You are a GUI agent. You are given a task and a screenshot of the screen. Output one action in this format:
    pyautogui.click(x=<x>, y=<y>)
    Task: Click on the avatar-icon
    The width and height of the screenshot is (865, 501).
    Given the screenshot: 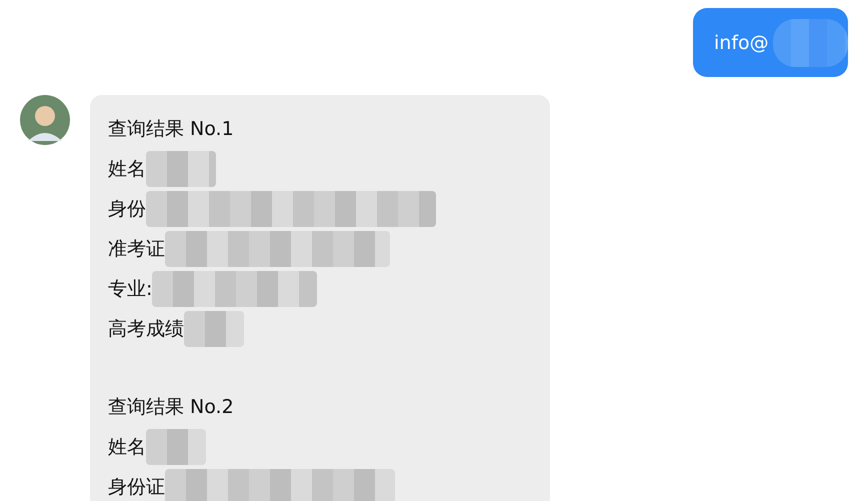 What is the action you would take?
    pyautogui.click(x=45, y=120)
    